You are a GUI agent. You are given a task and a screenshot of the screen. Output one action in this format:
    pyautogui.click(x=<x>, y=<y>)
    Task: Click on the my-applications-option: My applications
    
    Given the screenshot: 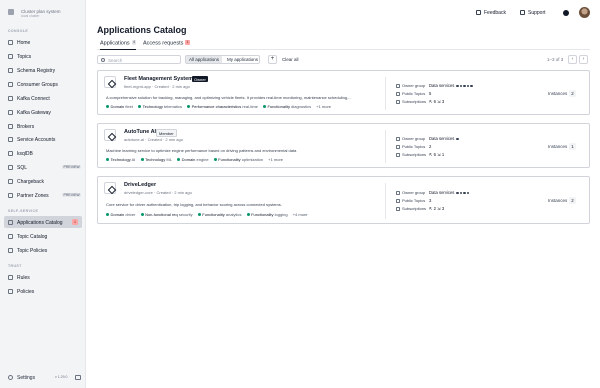 What is the action you would take?
    pyautogui.click(x=242, y=59)
    